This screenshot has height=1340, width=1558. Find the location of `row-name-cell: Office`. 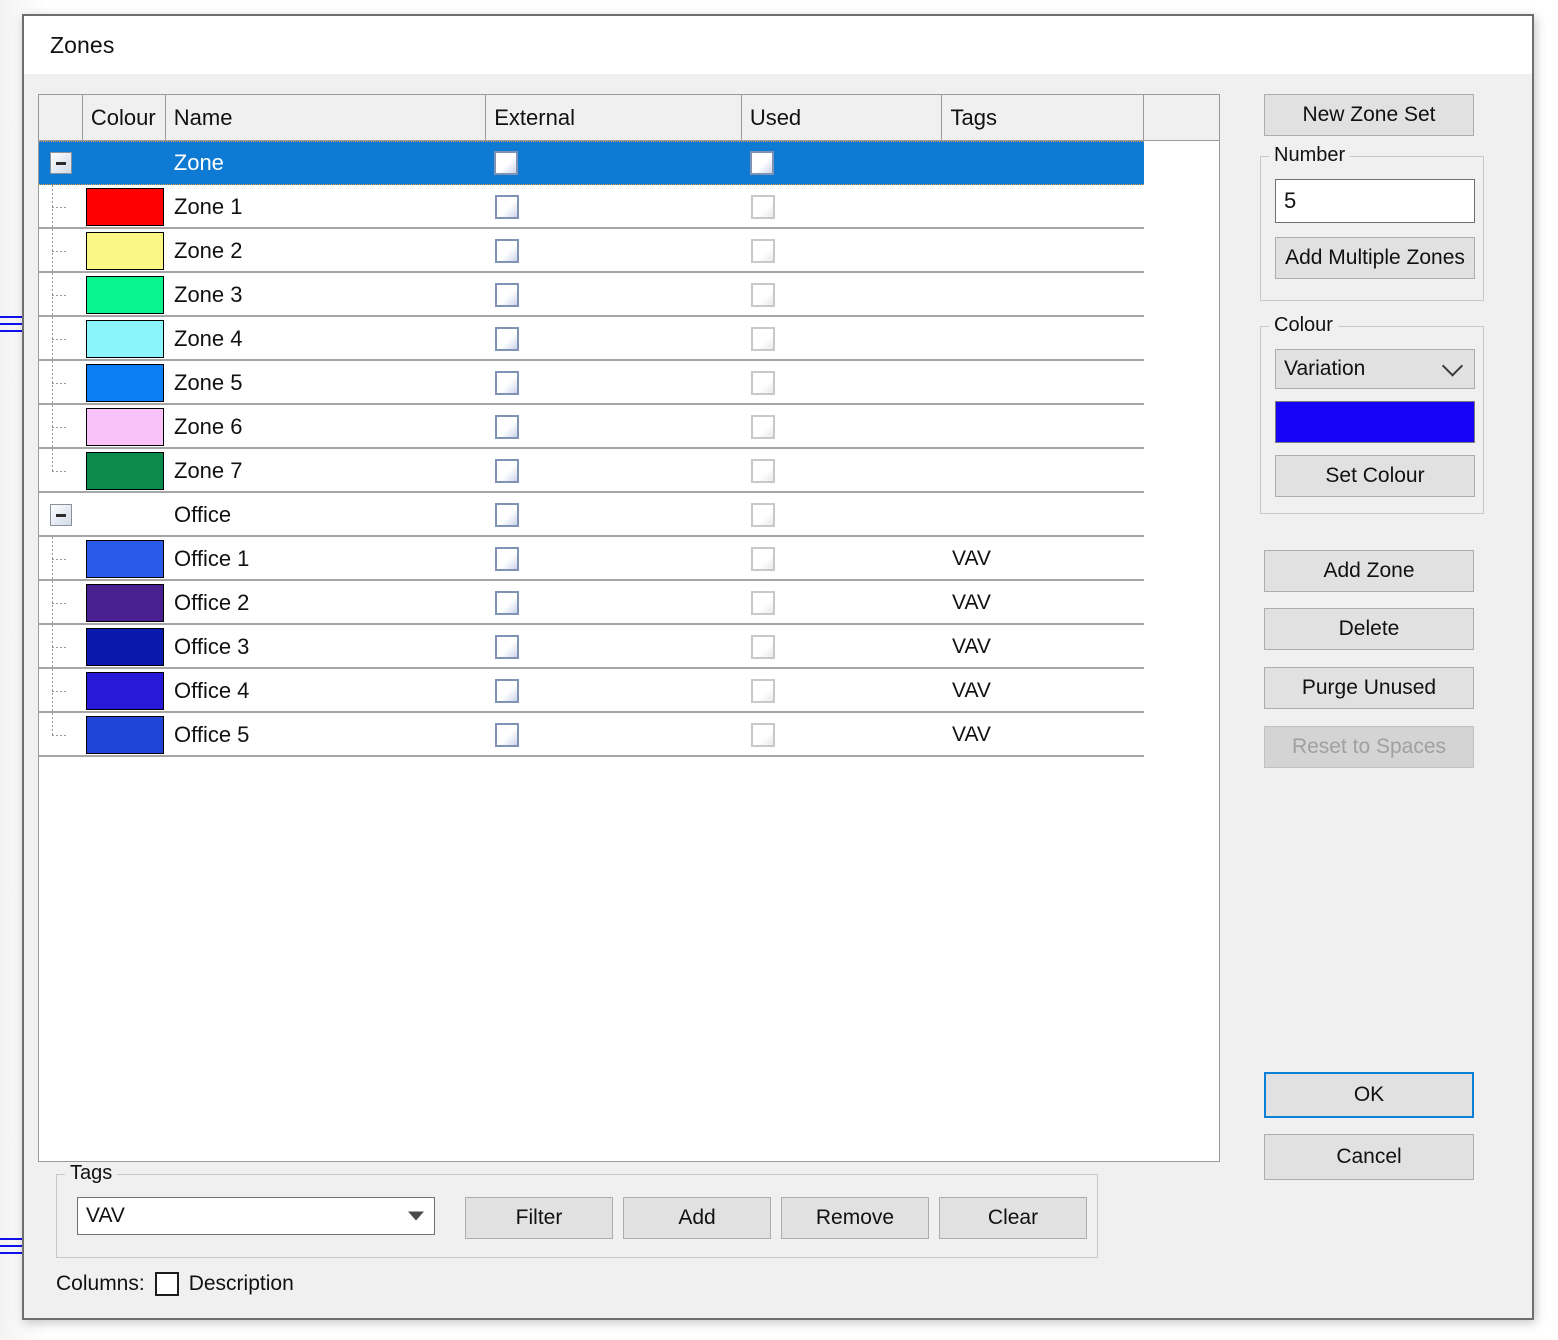

row-name-cell: Office is located at coordinates (326, 515).